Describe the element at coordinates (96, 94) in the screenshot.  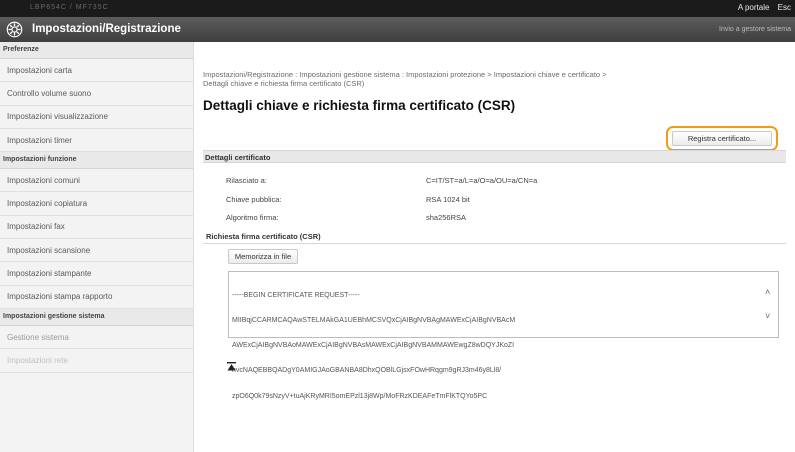
I see `sidebar-item-volume-control: Controllo volume suono` at that location.